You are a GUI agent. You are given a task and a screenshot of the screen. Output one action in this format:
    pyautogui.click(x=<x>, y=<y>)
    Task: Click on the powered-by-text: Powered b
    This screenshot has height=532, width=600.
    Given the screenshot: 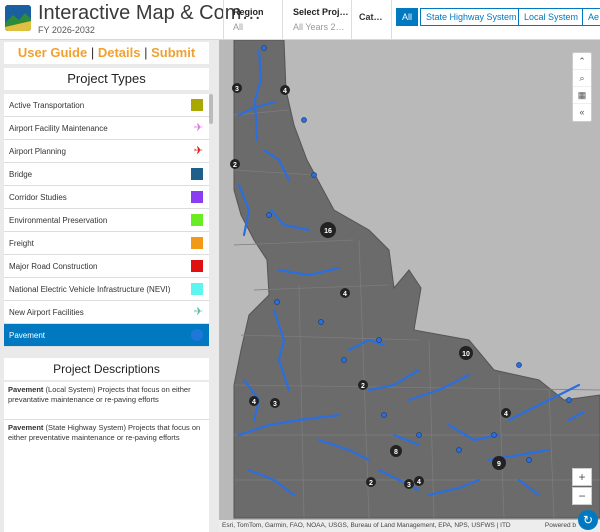 What is the action you would take?
    pyautogui.click(x=560, y=525)
    